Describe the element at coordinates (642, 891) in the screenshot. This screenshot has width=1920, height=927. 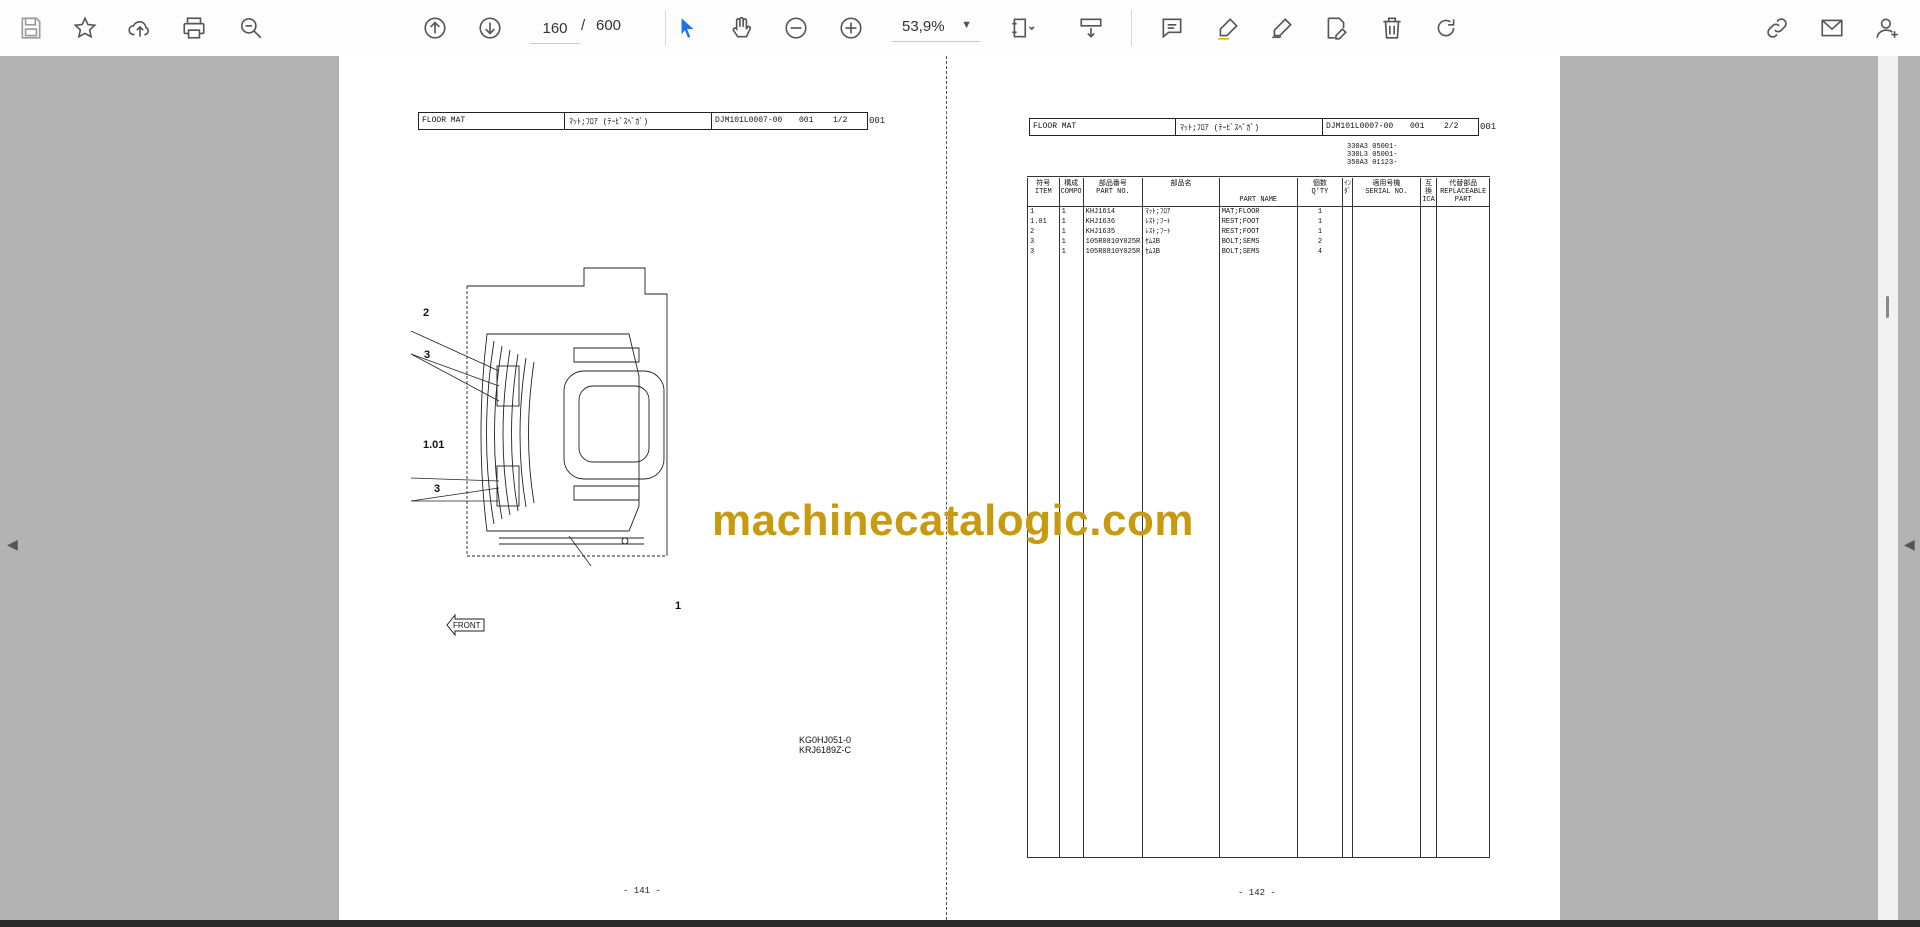
I see `page-number: - 141 -` at that location.